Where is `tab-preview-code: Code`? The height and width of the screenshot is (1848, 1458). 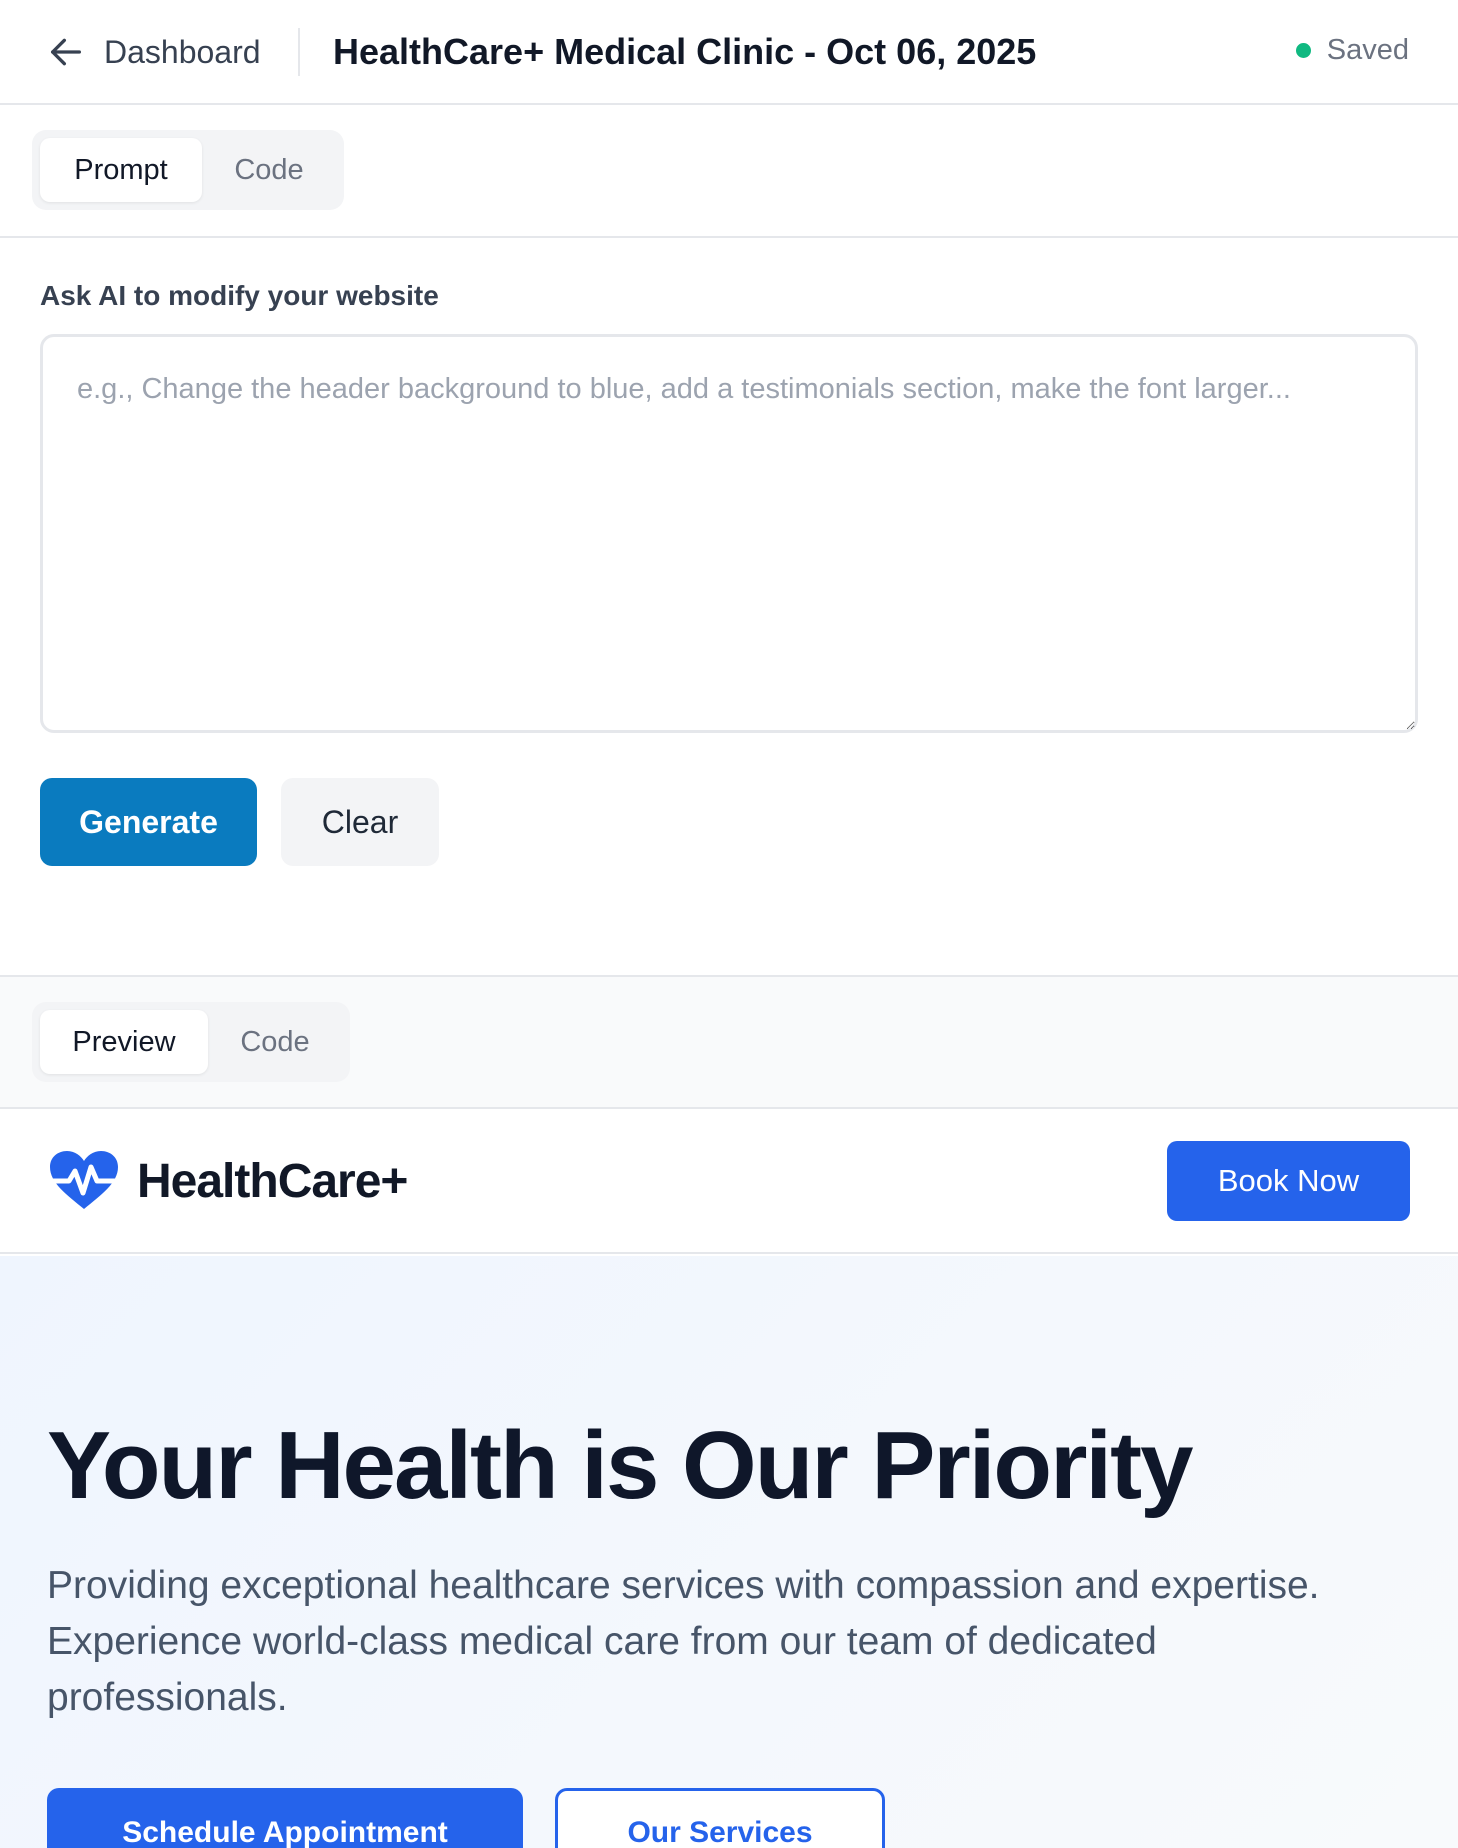
tab-preview-code: Code is located at coordinates (275, 1042).